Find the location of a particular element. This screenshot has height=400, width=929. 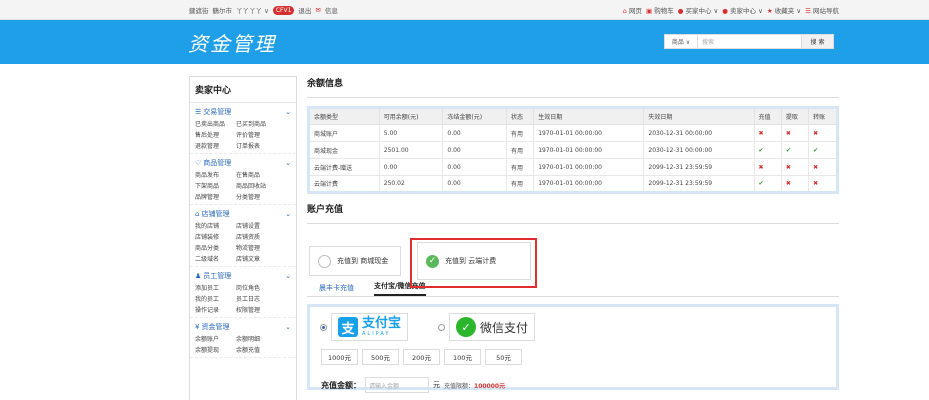

top-link-buyer: ● 买家中心 ∨ is located at coordinates (698, 10).